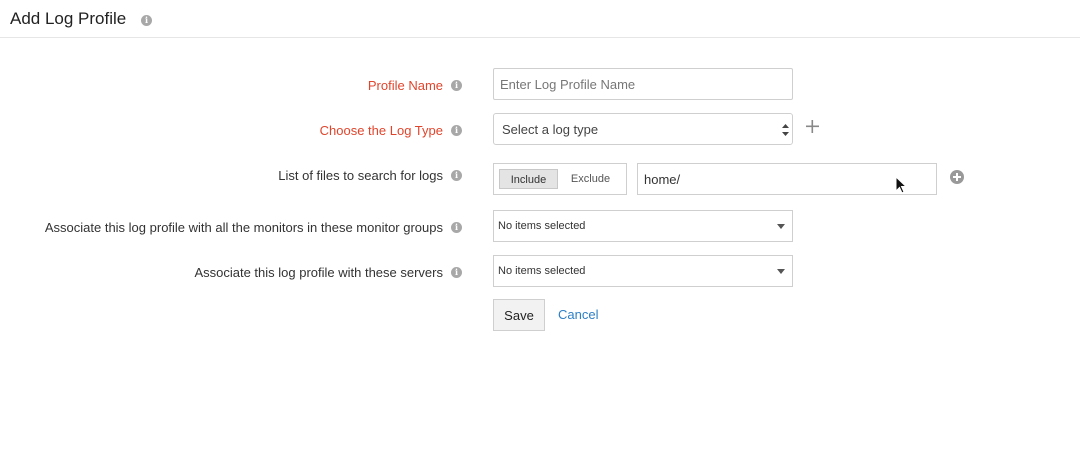 The image size is (1080, 468). Describe the element at coordinates (381, 130) in the screenshot. I see `log-type-label: Choose the Log Type` at that location.